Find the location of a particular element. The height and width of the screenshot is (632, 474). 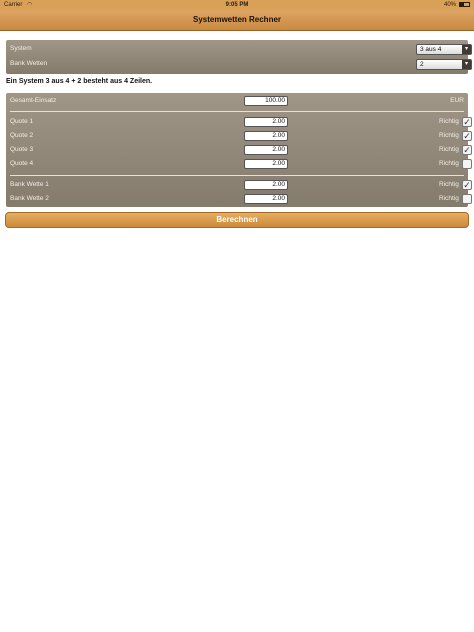

bank-bet-label: Bank Wette 2 is located at coordinates (29, 198).